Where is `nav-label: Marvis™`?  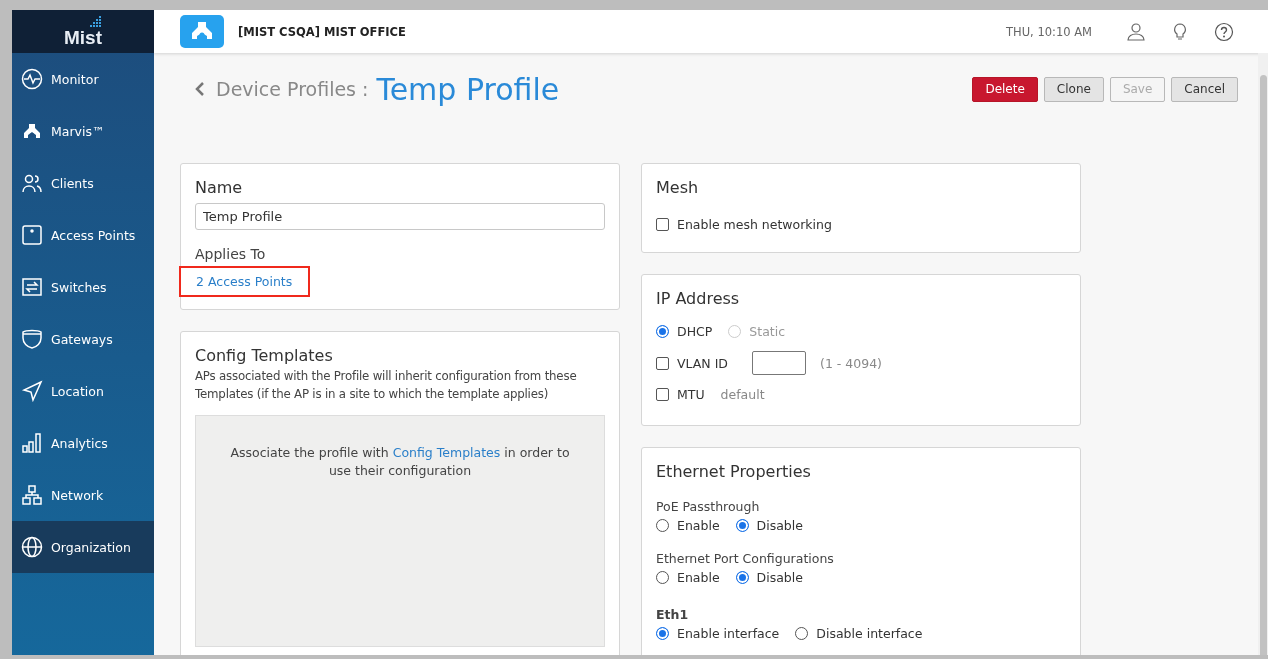
nav-label: Marvis™ is located at coordinates (78, 131).